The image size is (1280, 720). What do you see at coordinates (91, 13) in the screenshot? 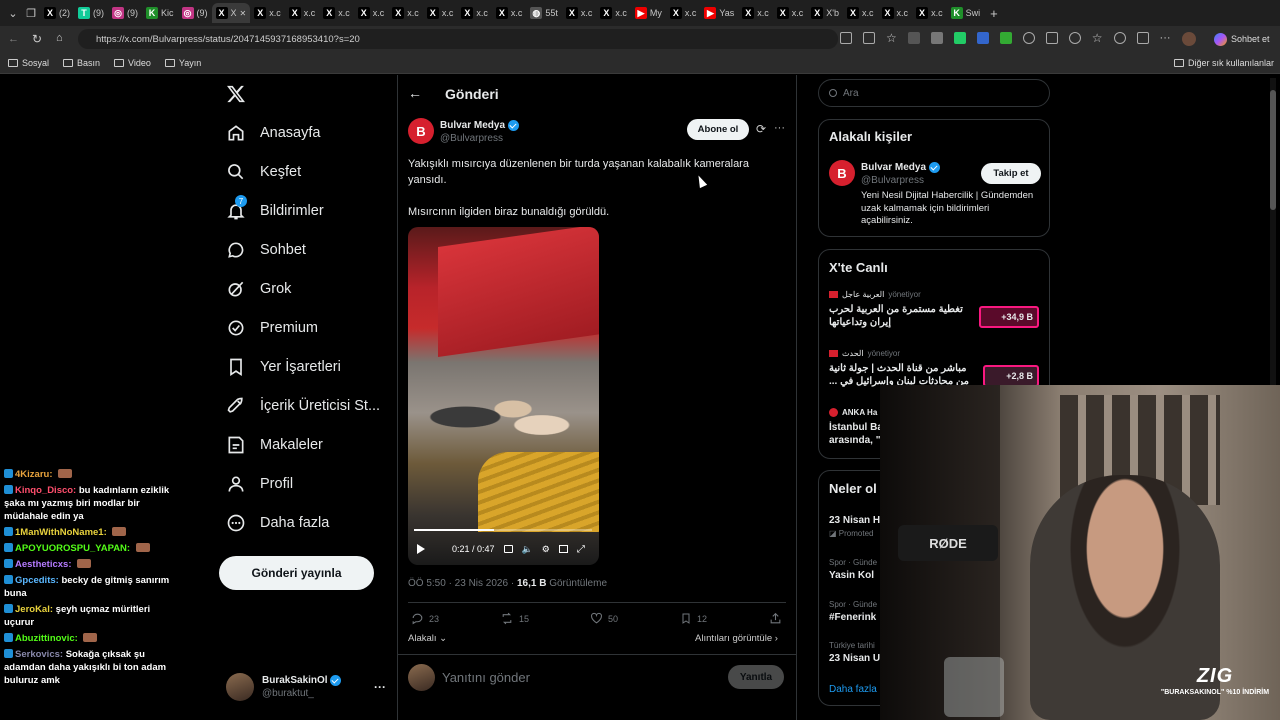
I see `browser-tab: T (9)` at bounding box center [91, 13].